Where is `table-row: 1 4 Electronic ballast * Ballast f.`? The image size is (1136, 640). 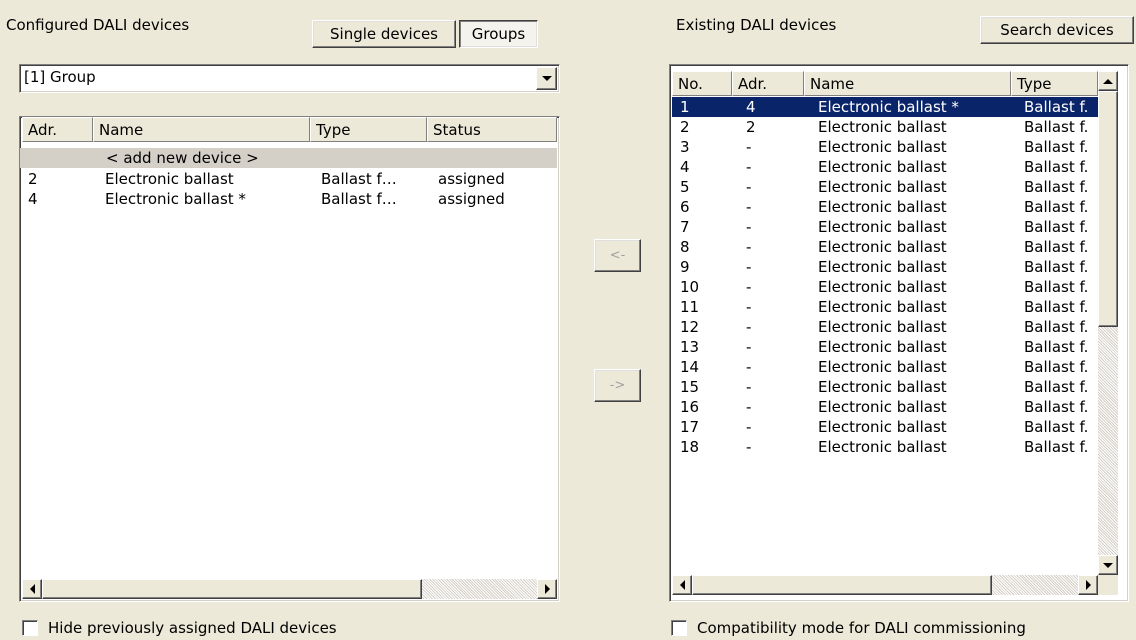 table-row: 1 4 Electronic ballast * Ballast f. is located at coordinates (885, 107).